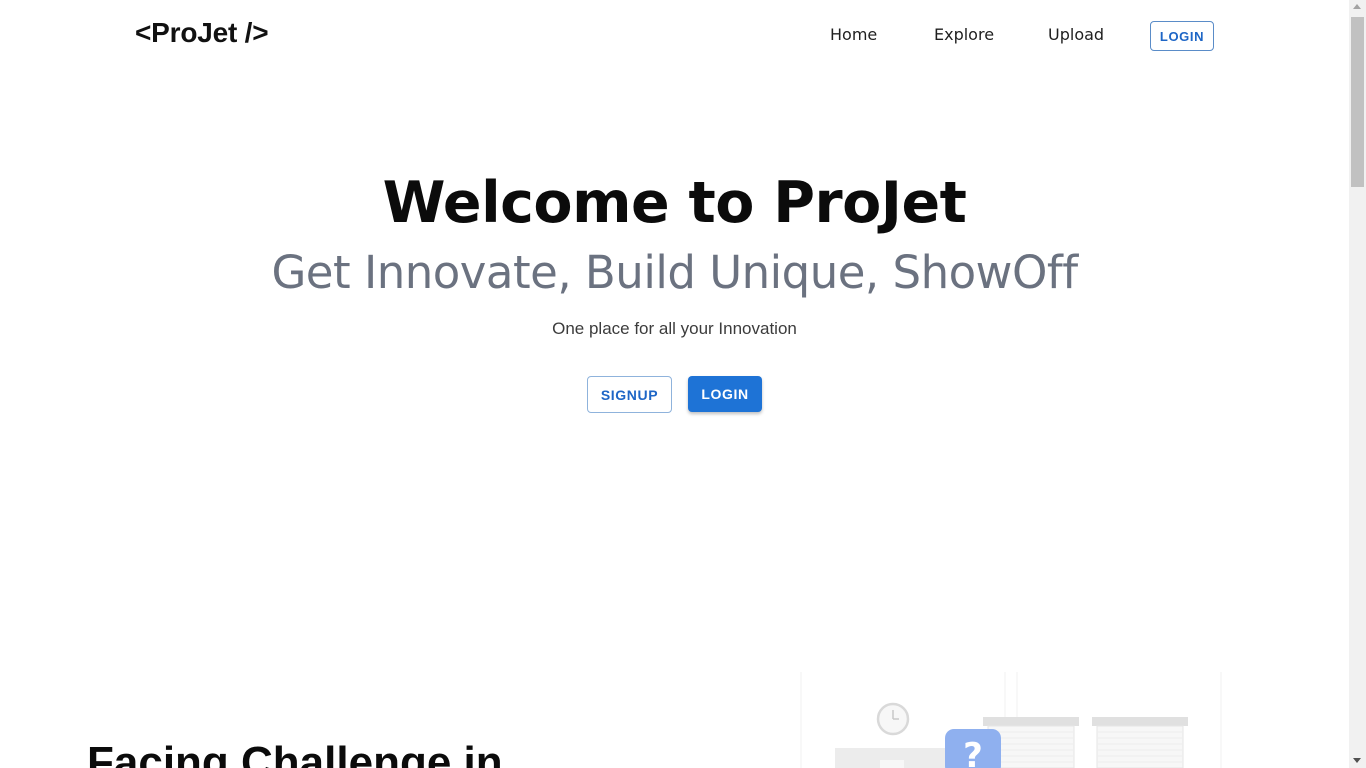  Describe the element at coordinates (674, 272) in the screenshot. I see `hero-subtitle: Get Innovate, Build Unique, ShowOff` at that location.